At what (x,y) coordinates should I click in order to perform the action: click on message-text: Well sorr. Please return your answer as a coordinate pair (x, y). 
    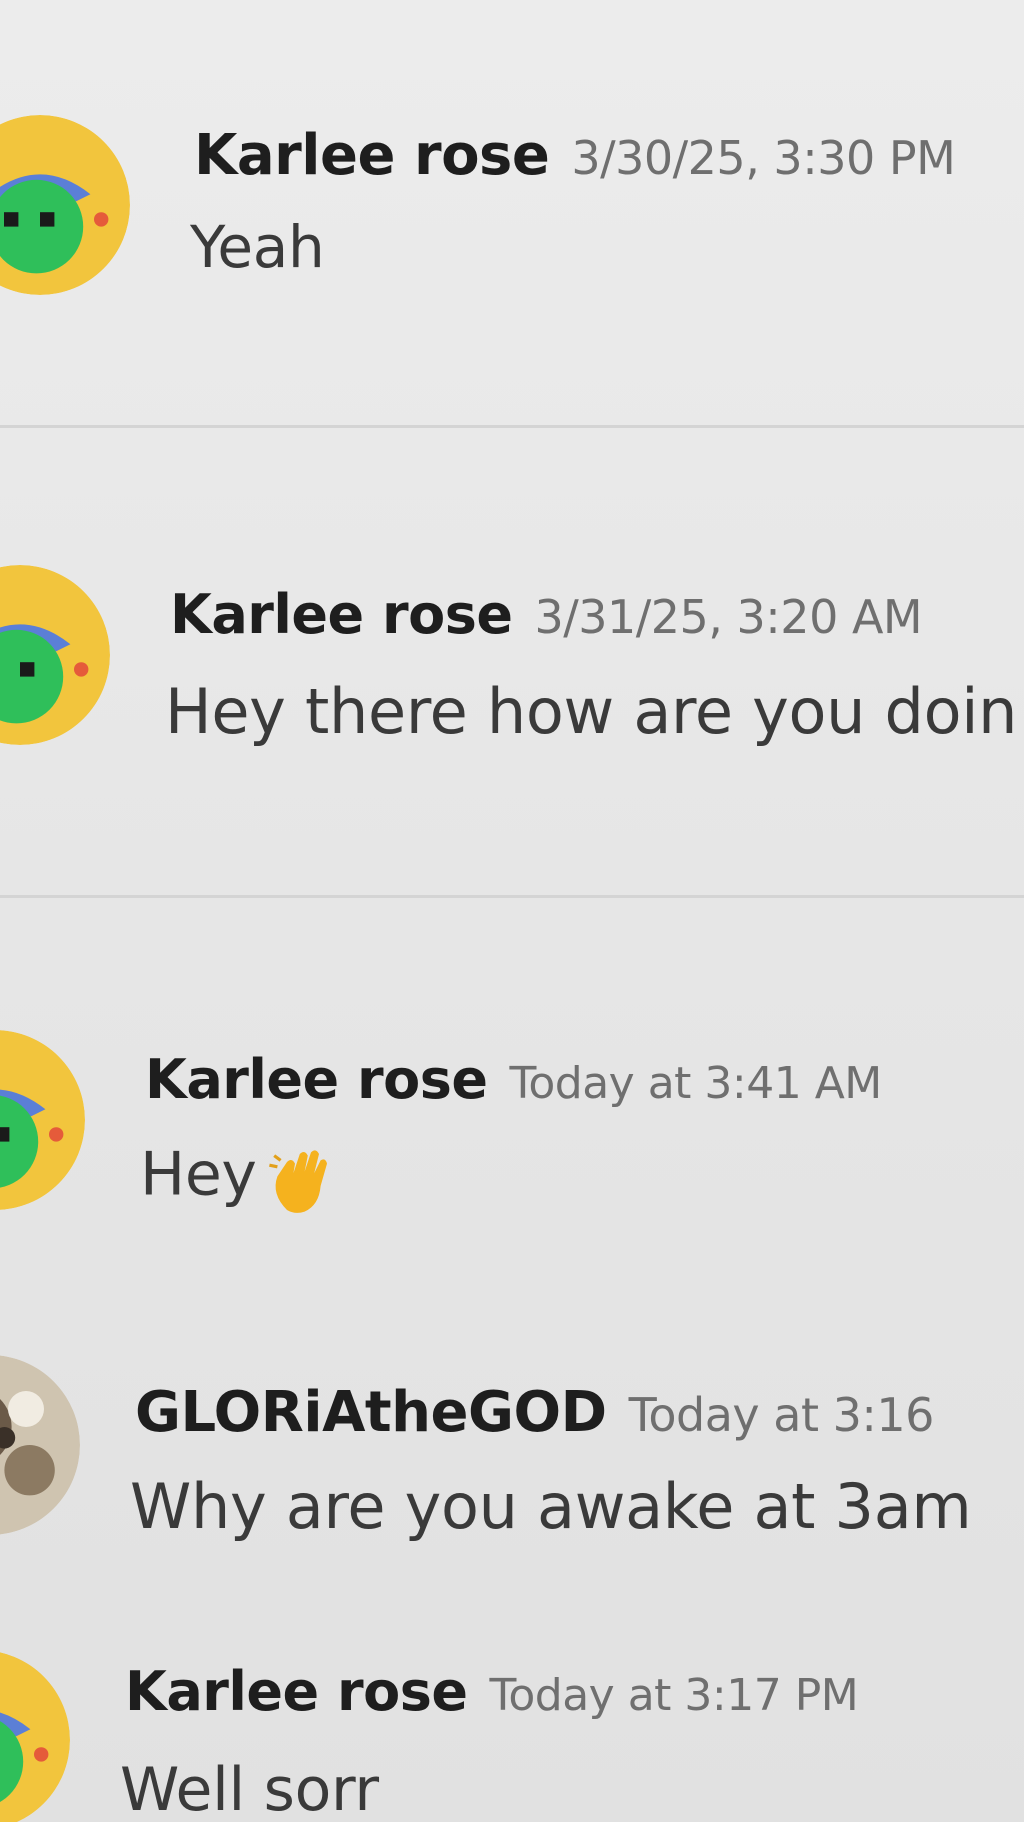
    Looking at the image, I should click on (249, 1788).